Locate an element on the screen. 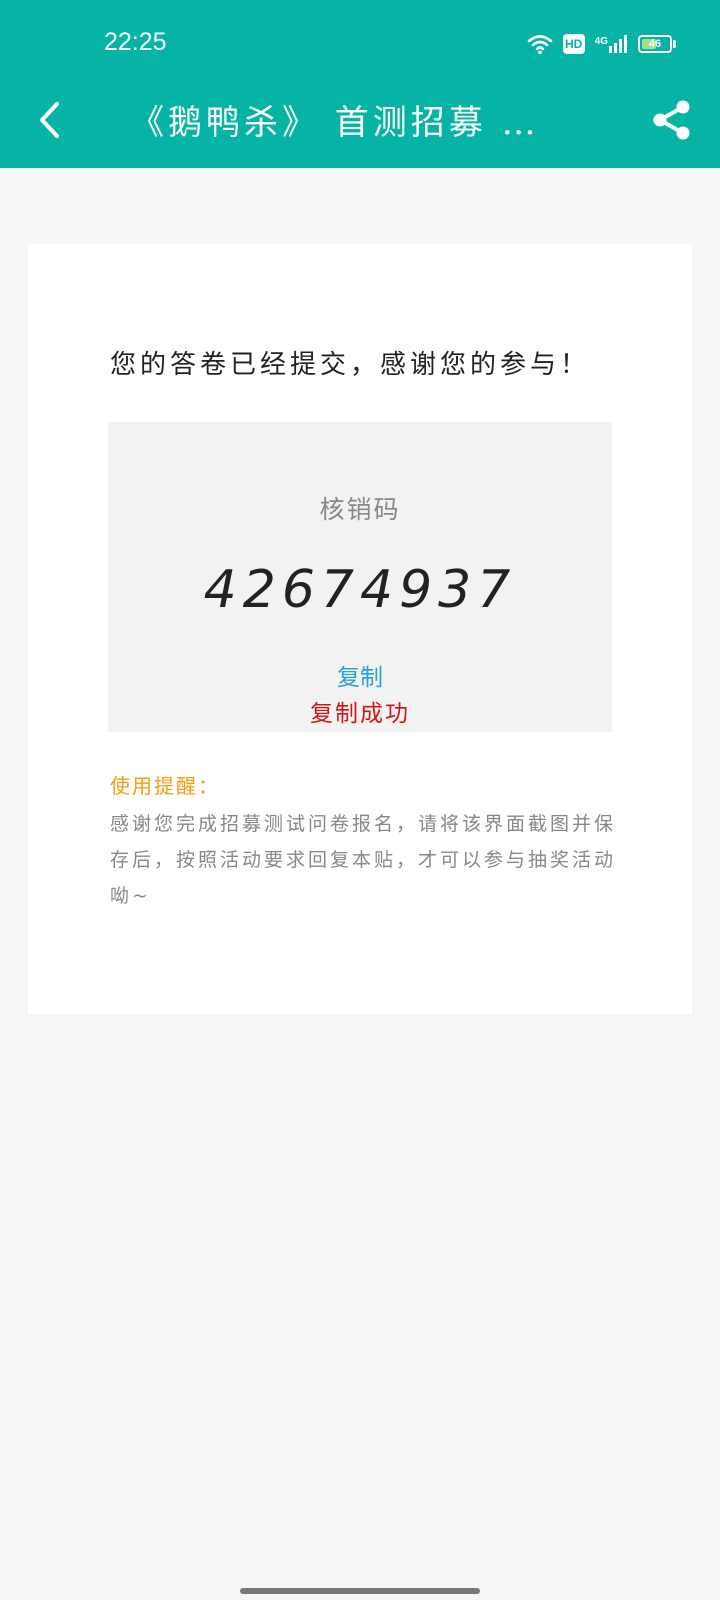 The width and height of the screenshot is (720, 1600). status-icons: HD 4G 46 is located at coordinates (601, 44).